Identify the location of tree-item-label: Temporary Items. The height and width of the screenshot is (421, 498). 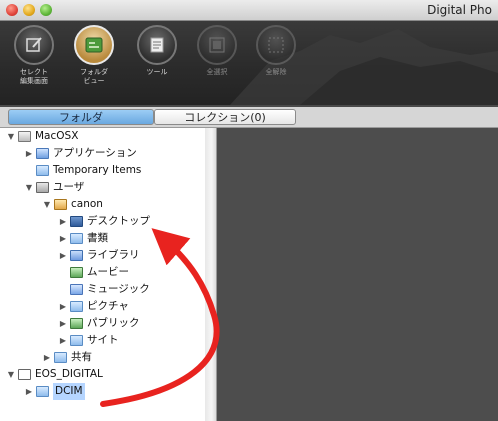
(97, 170).